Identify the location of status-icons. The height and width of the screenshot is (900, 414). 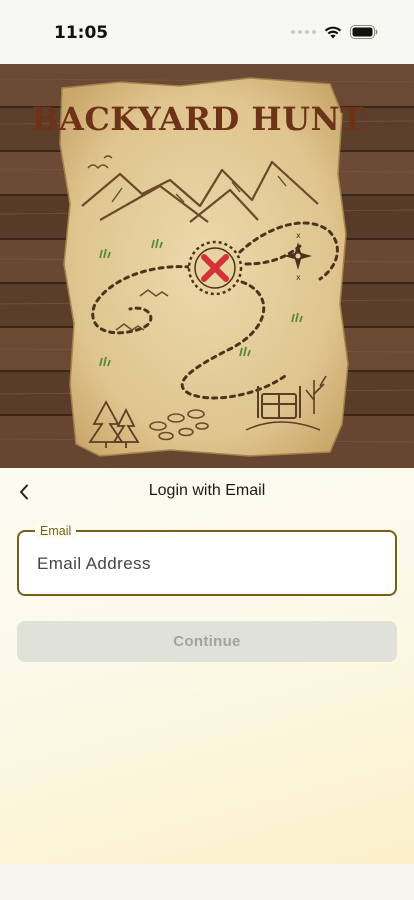
(334, 32).